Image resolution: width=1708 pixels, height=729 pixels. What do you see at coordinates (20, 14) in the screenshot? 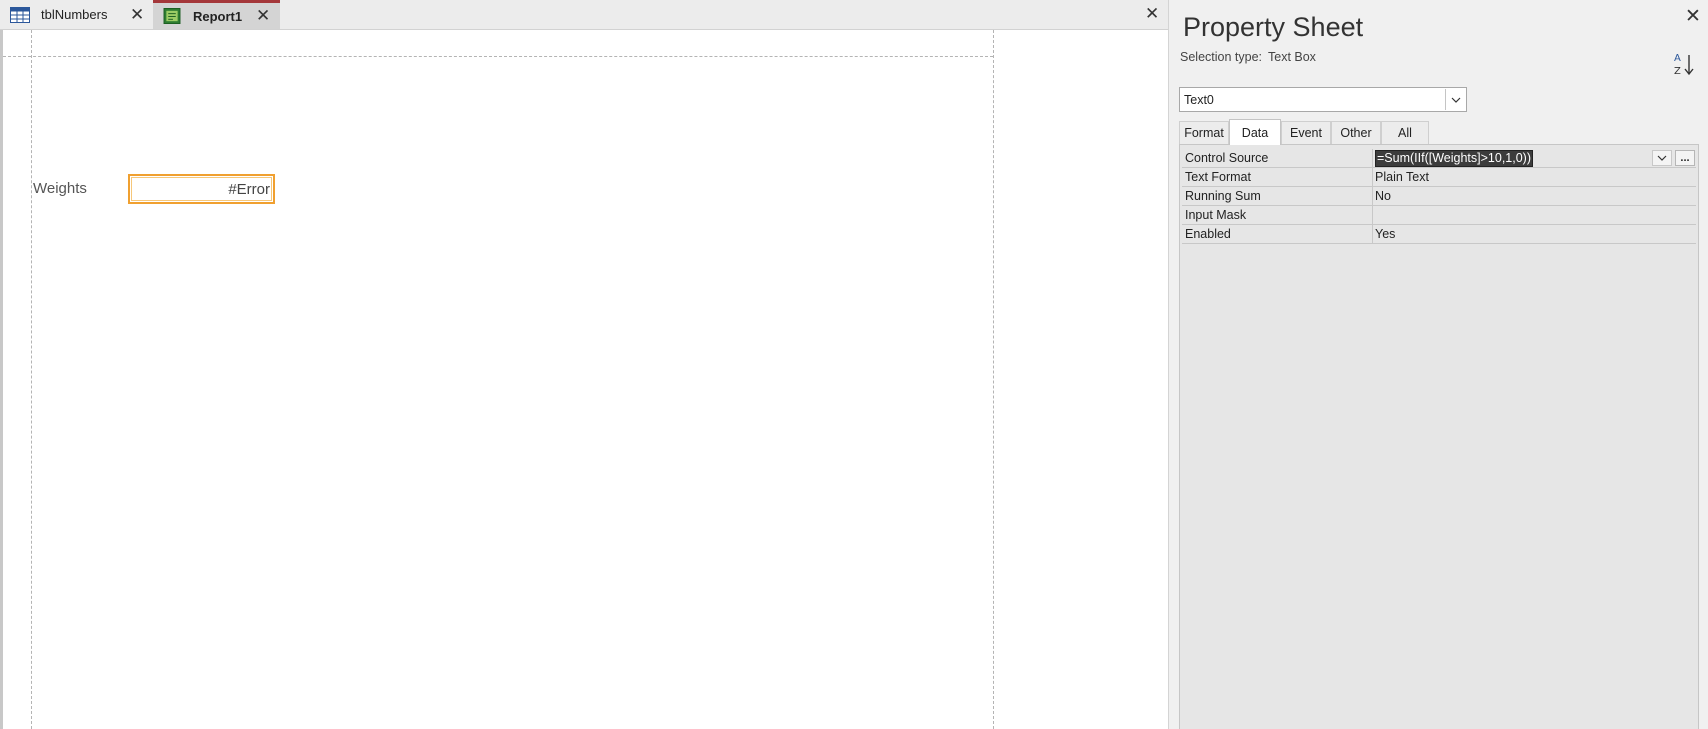
I see `table-icon` at bounding box center [20, 14].